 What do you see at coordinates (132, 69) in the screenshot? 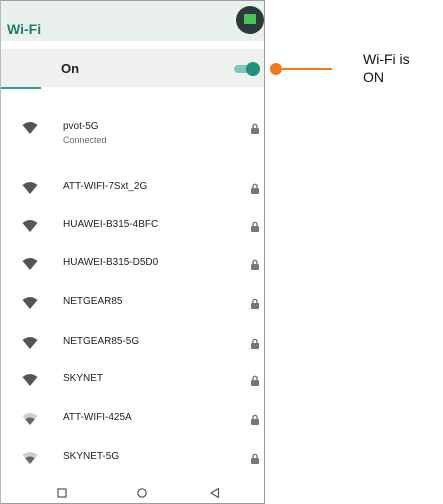
I see `wifi-toggle-row: On` at bounding box center [132, 69].